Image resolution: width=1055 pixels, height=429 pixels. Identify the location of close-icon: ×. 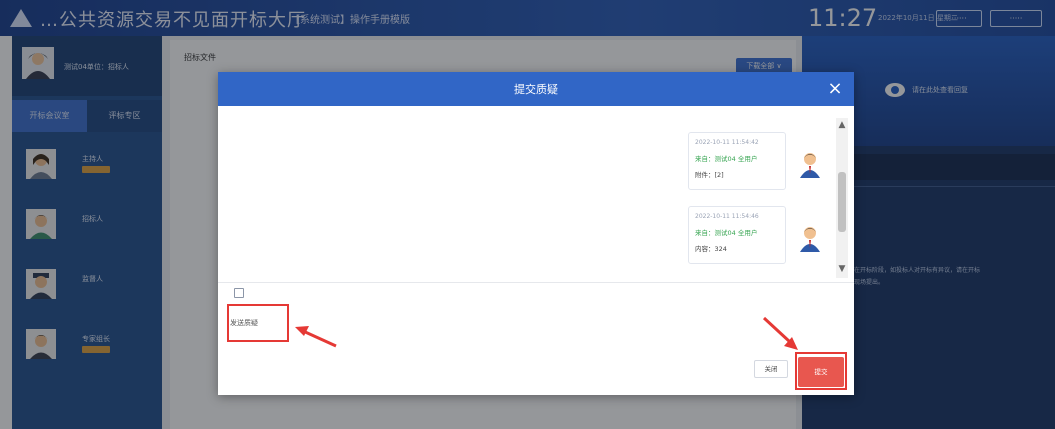
(835, 89).